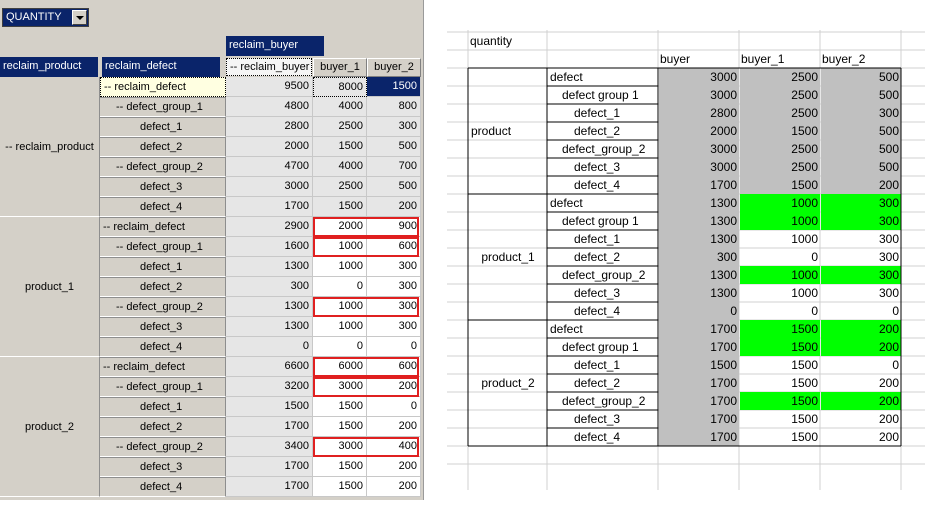 The image size is (925, 517). I want to click on value-cell: 8000, so click(340, 87).